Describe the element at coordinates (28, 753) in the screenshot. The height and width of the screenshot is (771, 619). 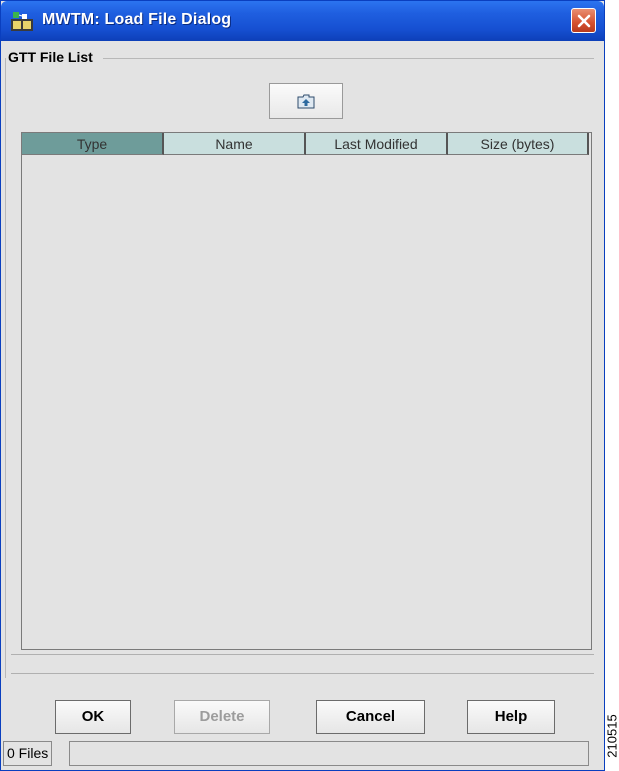
I see `file-count-status: 0 Files` at that location.